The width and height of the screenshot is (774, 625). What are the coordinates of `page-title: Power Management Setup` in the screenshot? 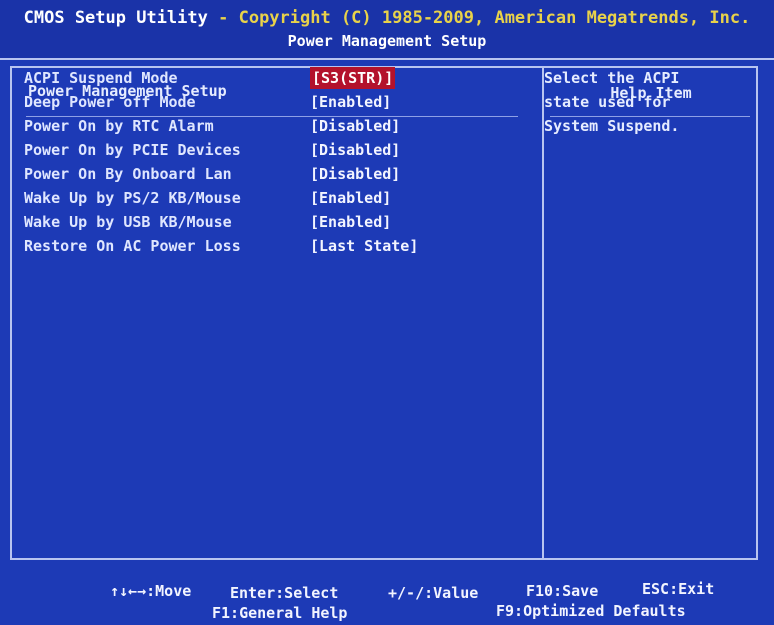 It's located at (387, 41).